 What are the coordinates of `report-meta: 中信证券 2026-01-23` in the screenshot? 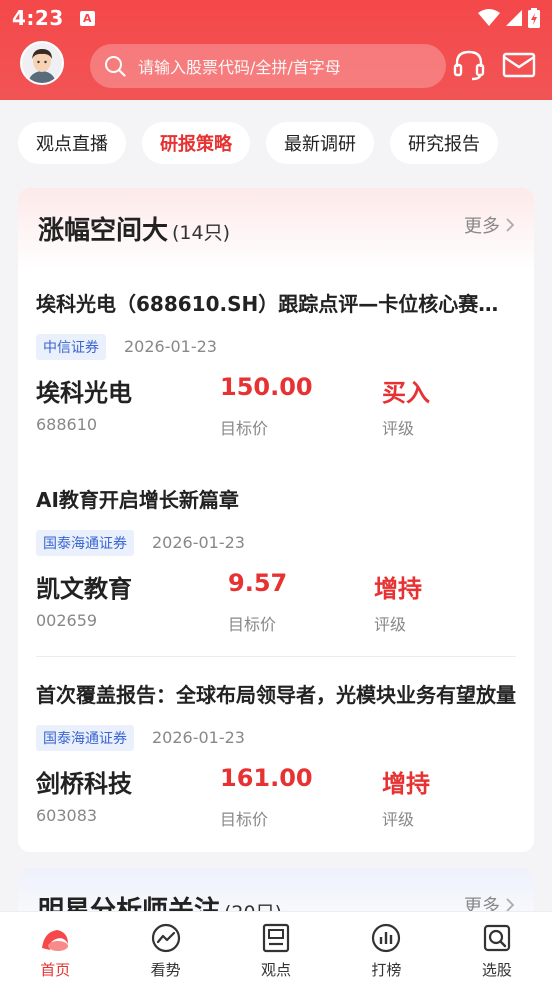 It's located at (276, 346).